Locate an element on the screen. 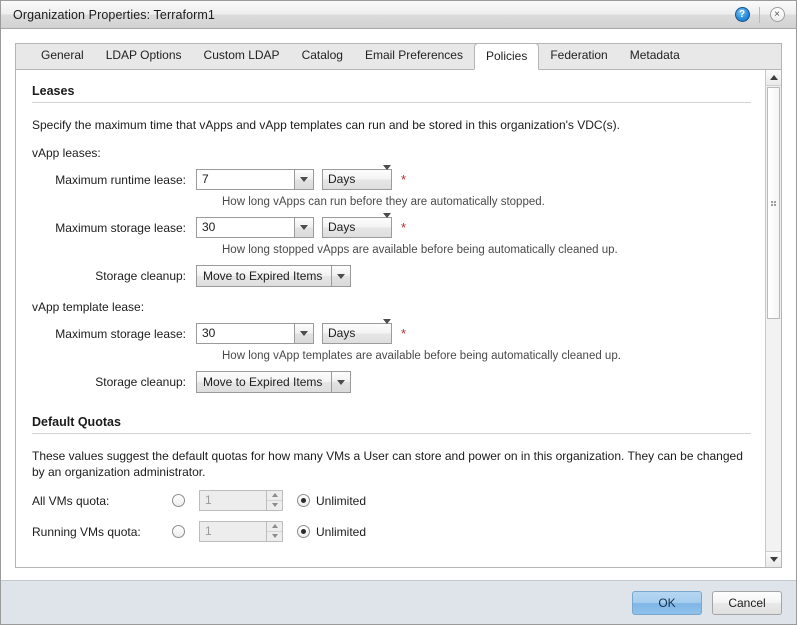  all-vms-quota-unlimited-radio is located at coordinates (303, 500).